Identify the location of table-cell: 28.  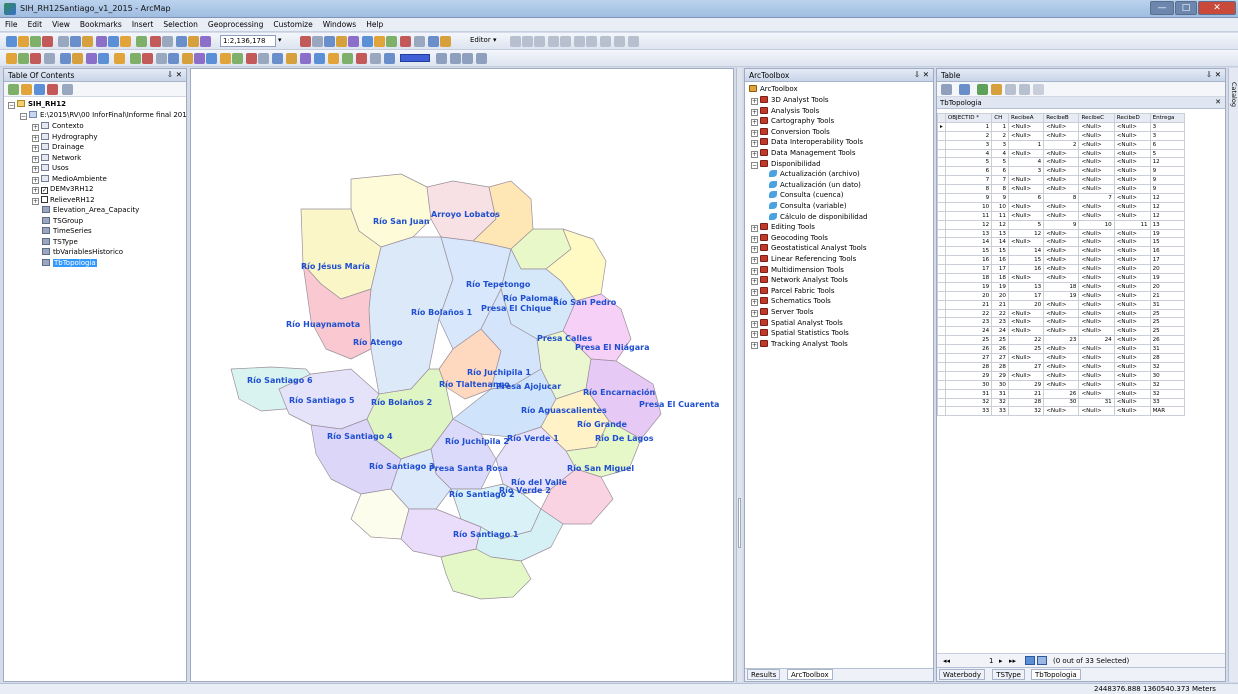
(1000, 366).